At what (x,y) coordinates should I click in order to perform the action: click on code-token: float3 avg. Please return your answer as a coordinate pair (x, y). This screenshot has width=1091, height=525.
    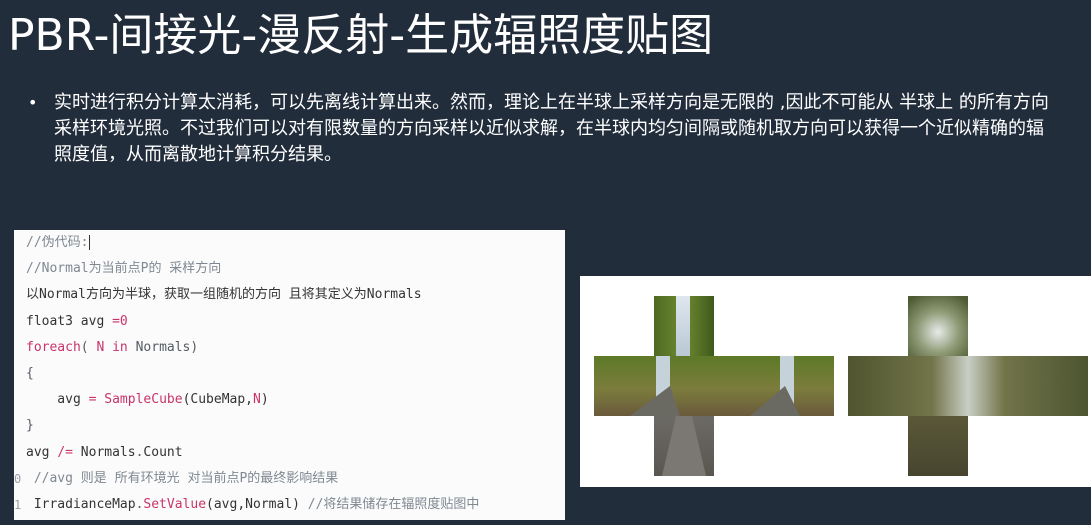
    Looking at the image, I should click on (69, 321).